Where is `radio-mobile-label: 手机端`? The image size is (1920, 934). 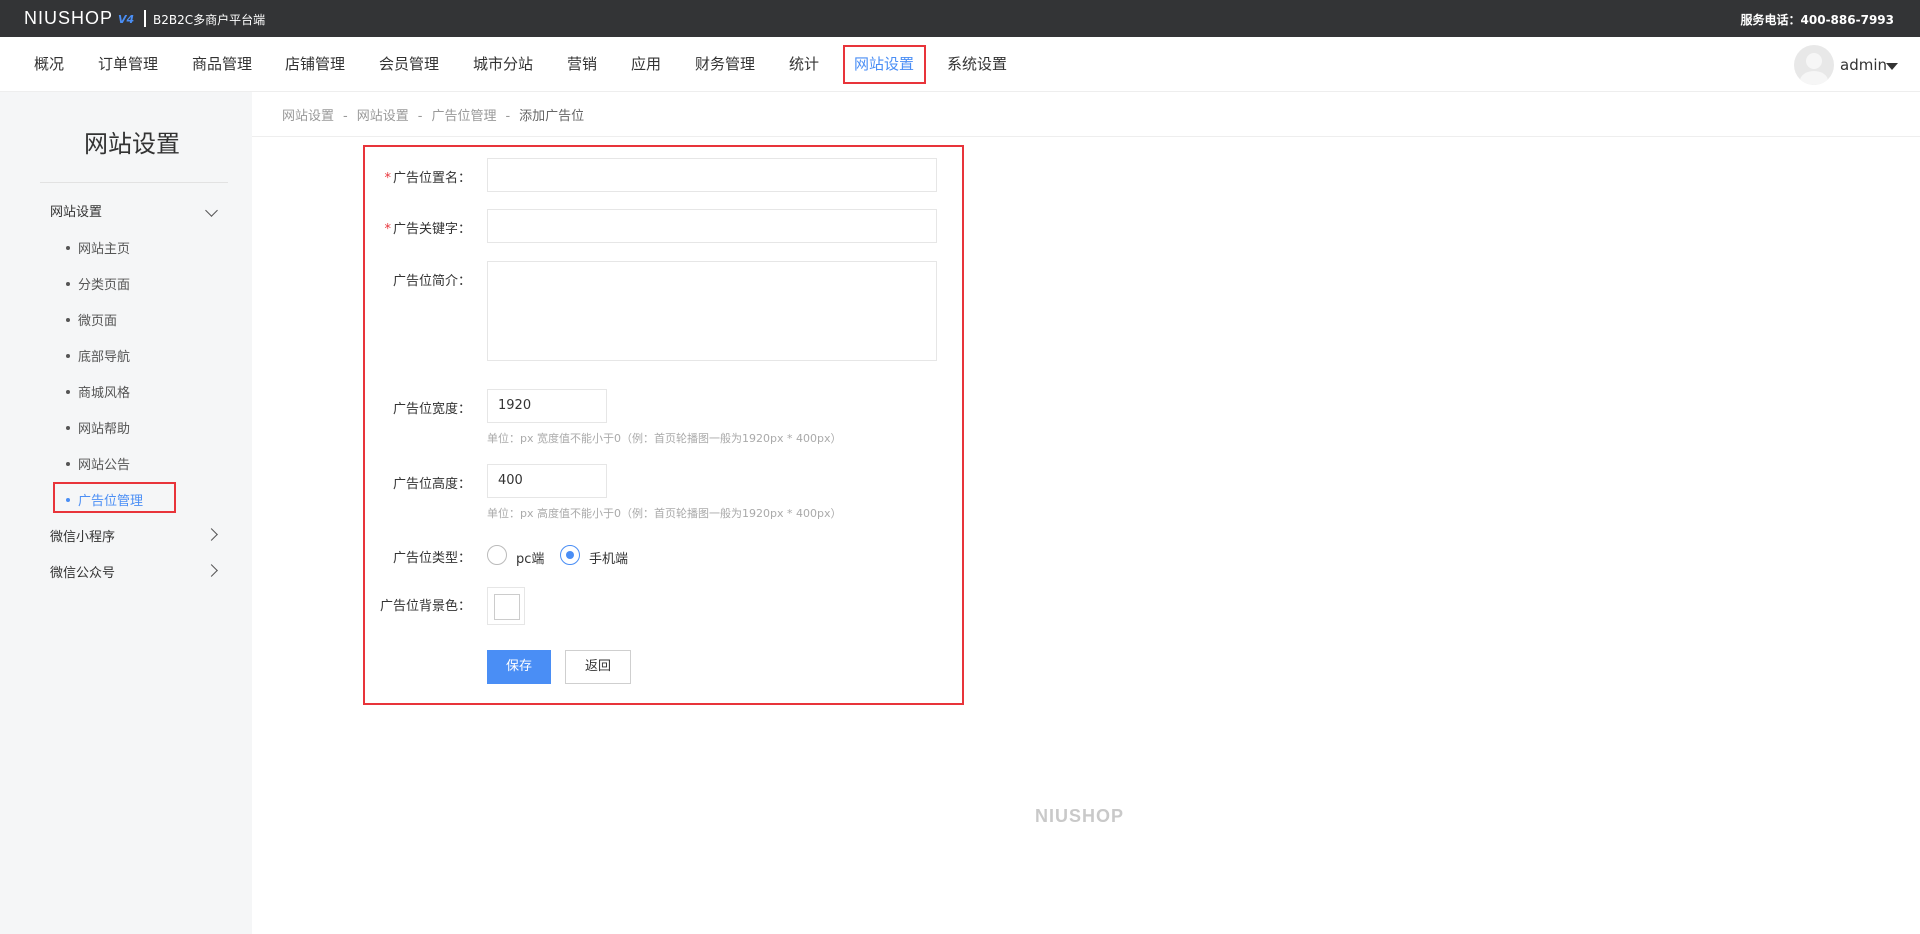
radio-mobile-label: 手机端 is located at coordinates (608, 557).